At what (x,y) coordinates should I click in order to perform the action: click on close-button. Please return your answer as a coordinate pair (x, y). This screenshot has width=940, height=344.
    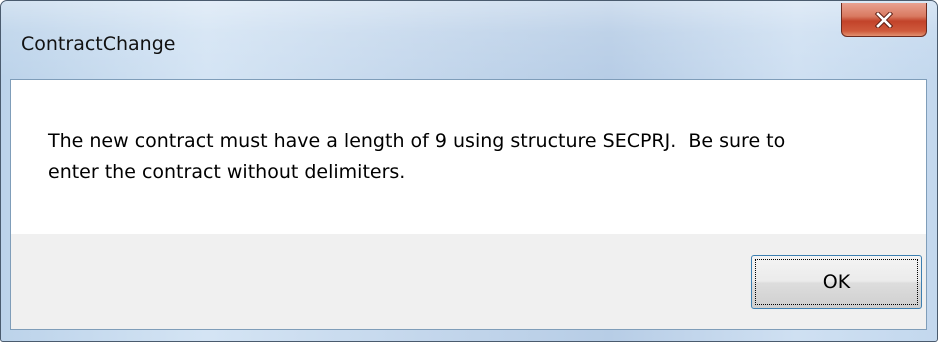
    Looking at the image, I should click on (884, 20).